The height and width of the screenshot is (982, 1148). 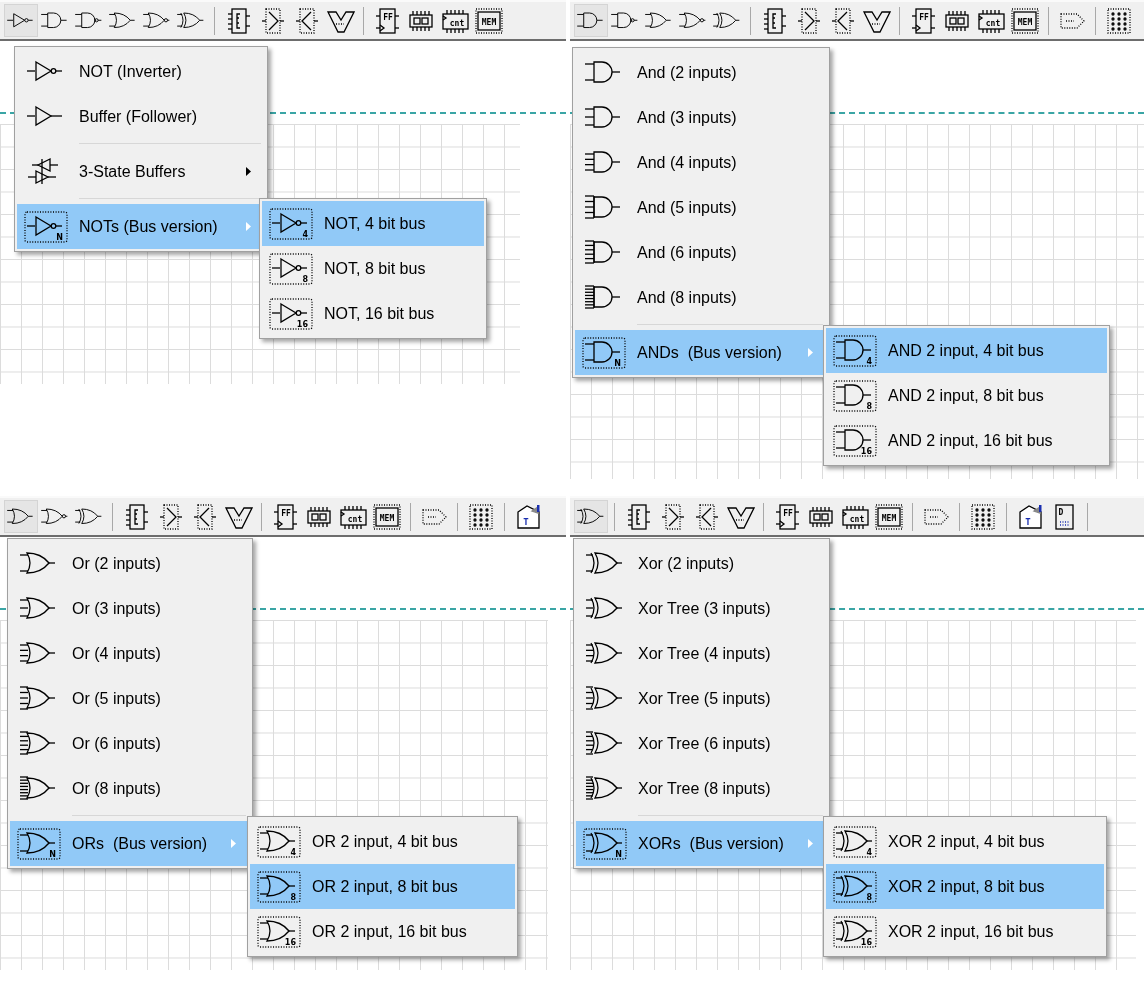 I want to click on menu-item: 16 XOR 2 input, 16 bit bus, so click(x=965, y=931).